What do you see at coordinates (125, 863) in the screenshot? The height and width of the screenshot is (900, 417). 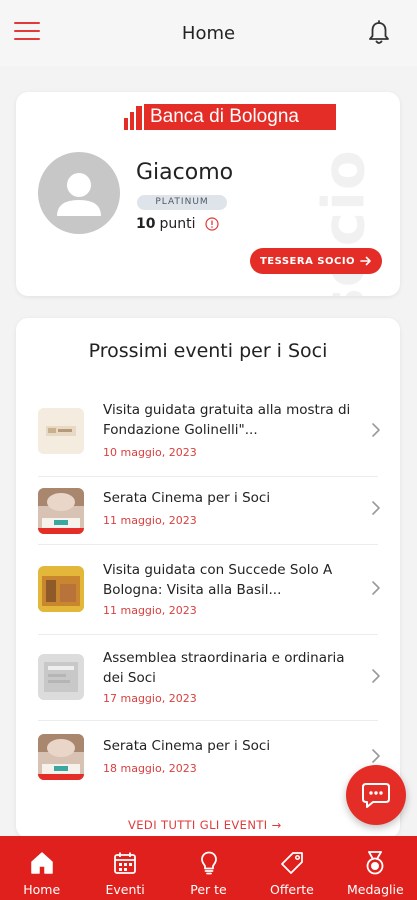 I see `calendar-icon` at bounding box center [125, 863].